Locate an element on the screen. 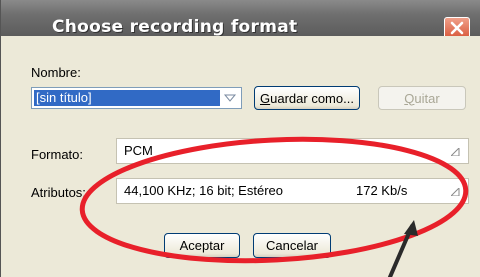  name-combobox: [sin título] is located at coordinates (136, 98).